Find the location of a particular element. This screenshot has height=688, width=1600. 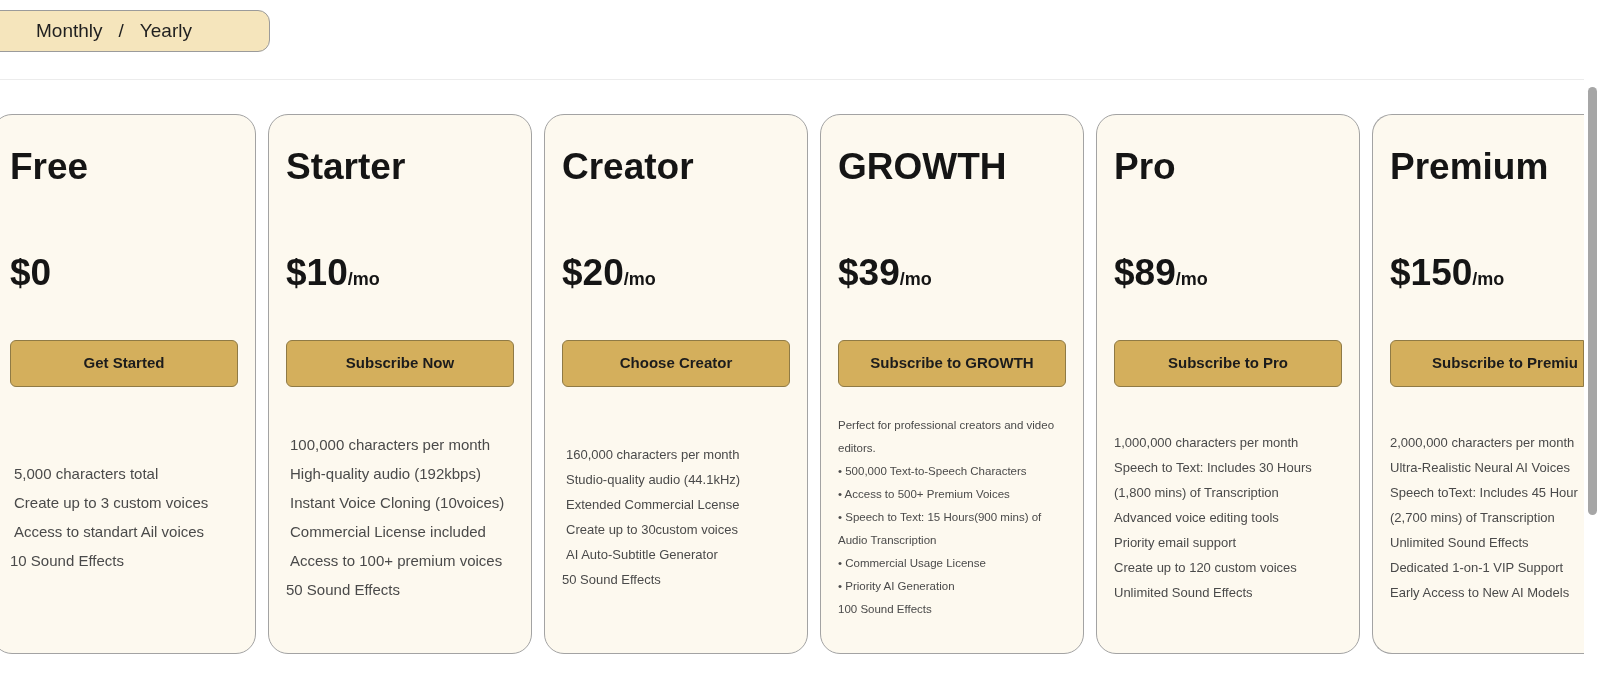

price-amount: $20 is located at coordinates (593, 273).